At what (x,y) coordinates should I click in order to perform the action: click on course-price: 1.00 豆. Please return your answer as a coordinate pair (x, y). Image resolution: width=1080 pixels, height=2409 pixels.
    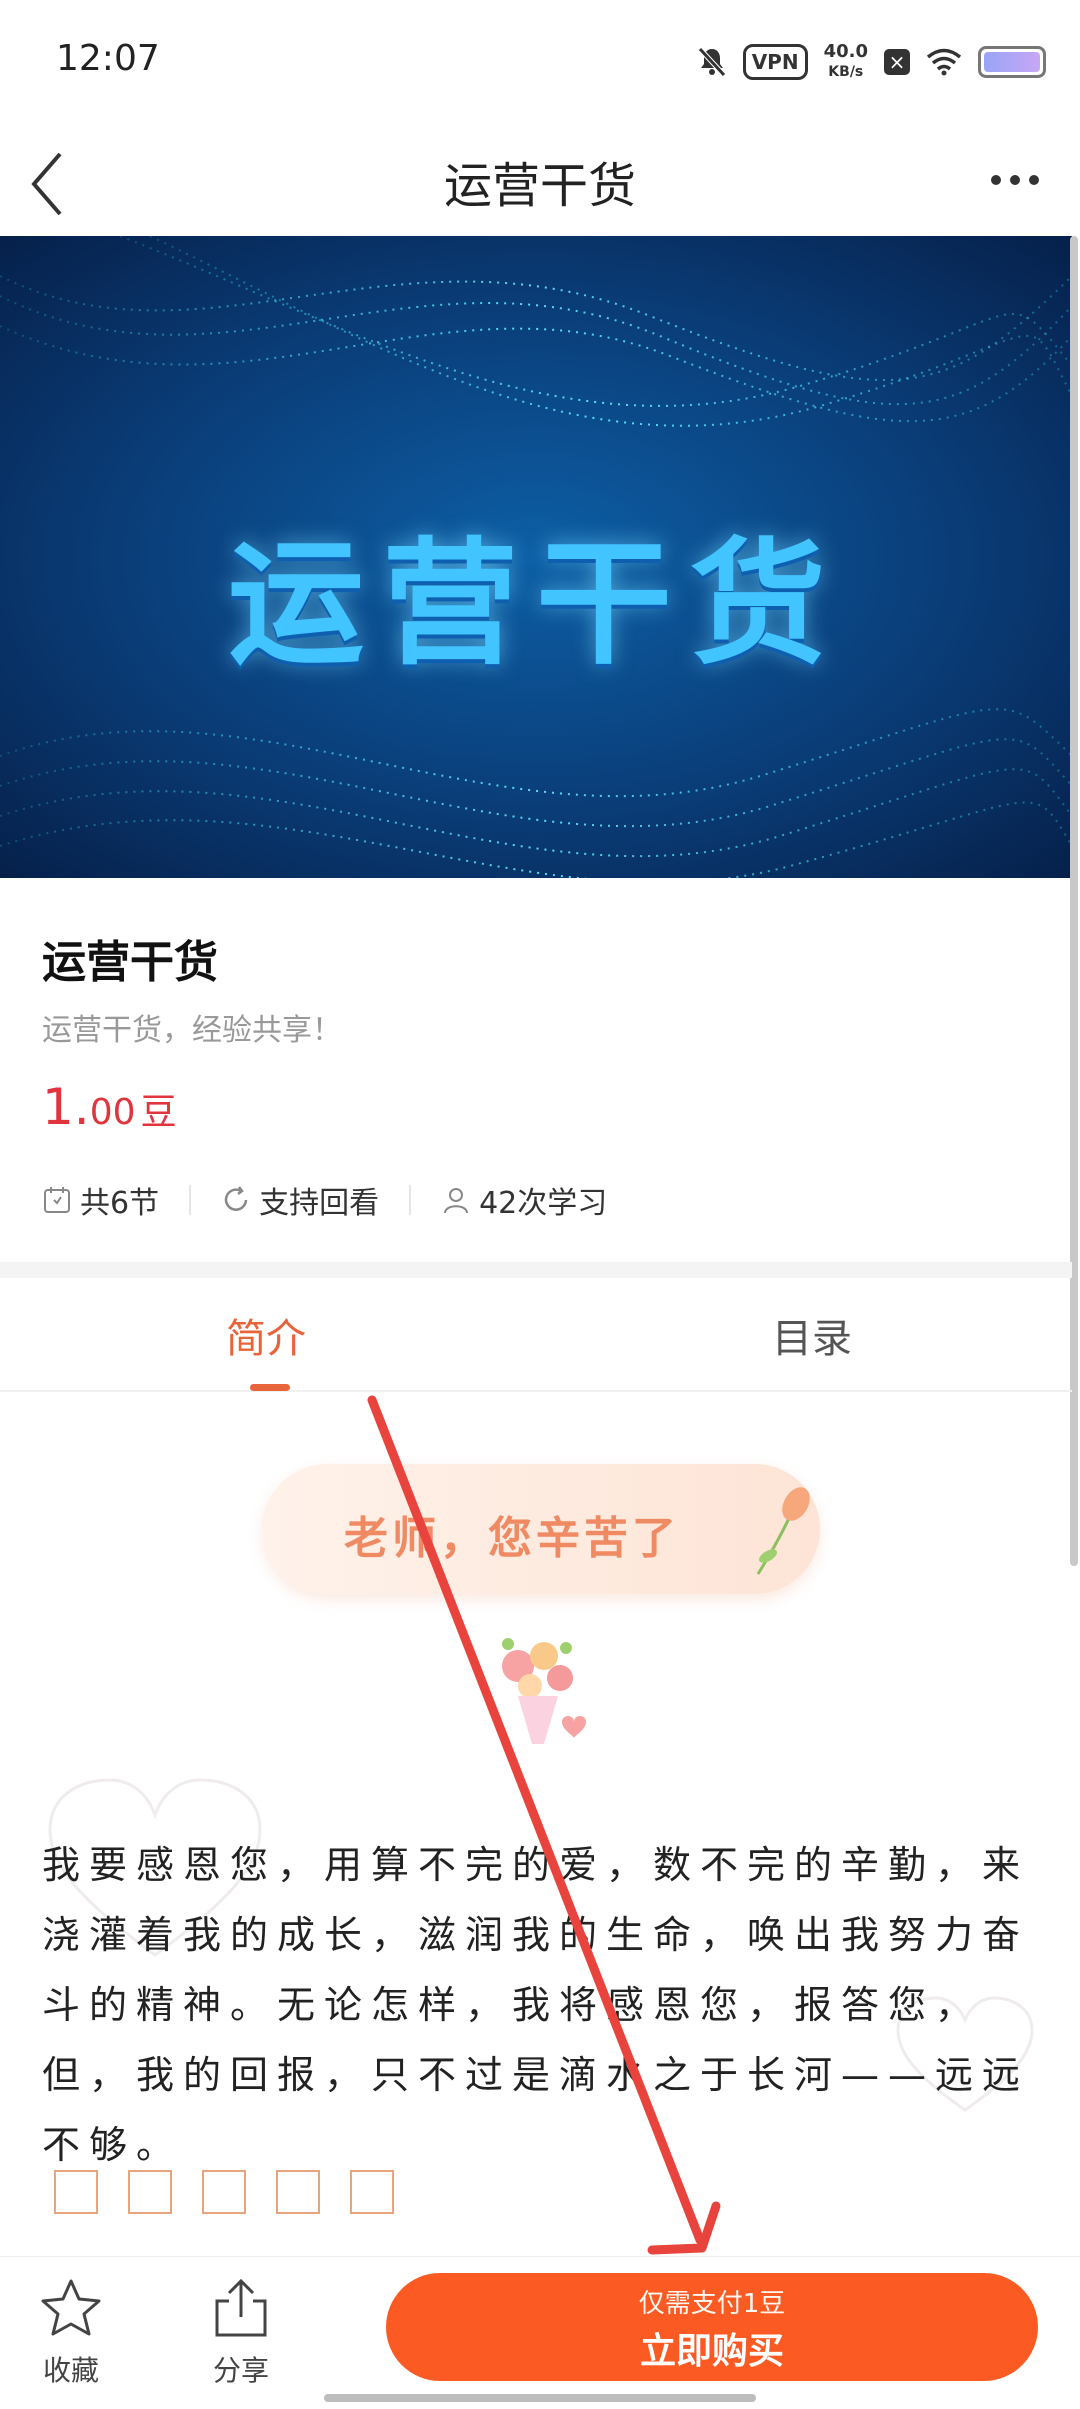
    Looking at the image, I should click on (109, 1107).